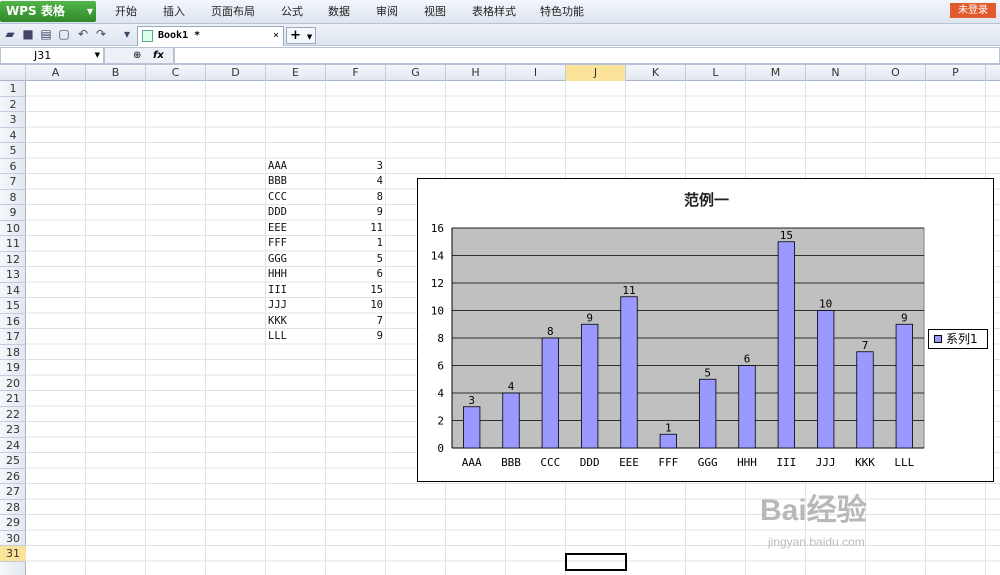 Image resolution: width=1000 pixels, height=575 pixels. What do you see at coordinates (13, 151) in the screenshot?
I see `row-header-5: 5` at bounding box center [13, 151].